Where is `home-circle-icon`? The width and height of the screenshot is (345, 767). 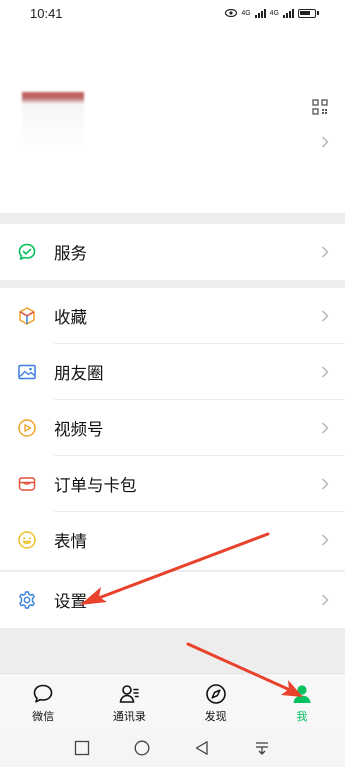
home-circle-icon is located at coordinates (142, 748).